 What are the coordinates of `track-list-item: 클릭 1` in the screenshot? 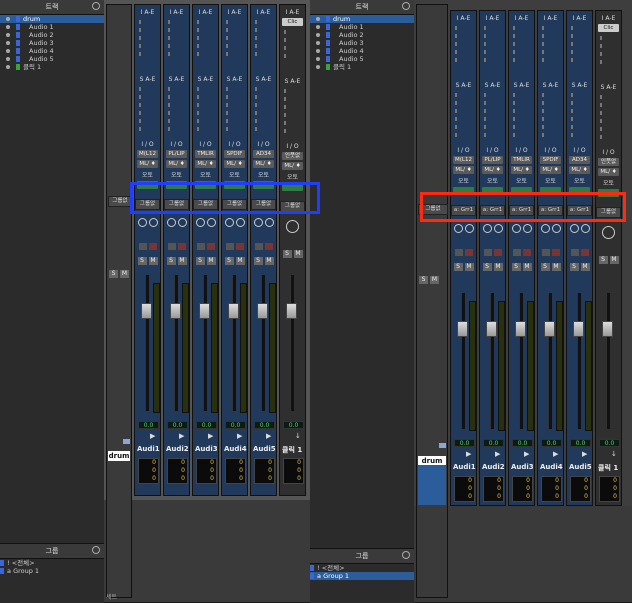 It's located at (362, 67).